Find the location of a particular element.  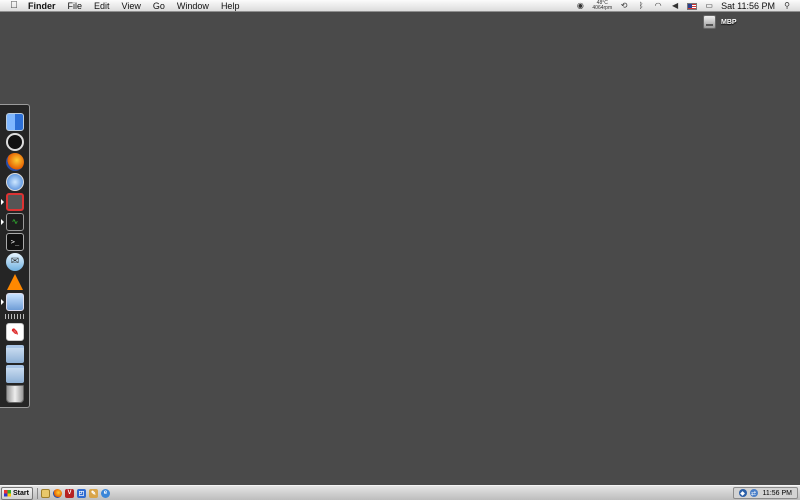

quick-launch: V ◰ ✎ e is located at coordinates (75, 493).